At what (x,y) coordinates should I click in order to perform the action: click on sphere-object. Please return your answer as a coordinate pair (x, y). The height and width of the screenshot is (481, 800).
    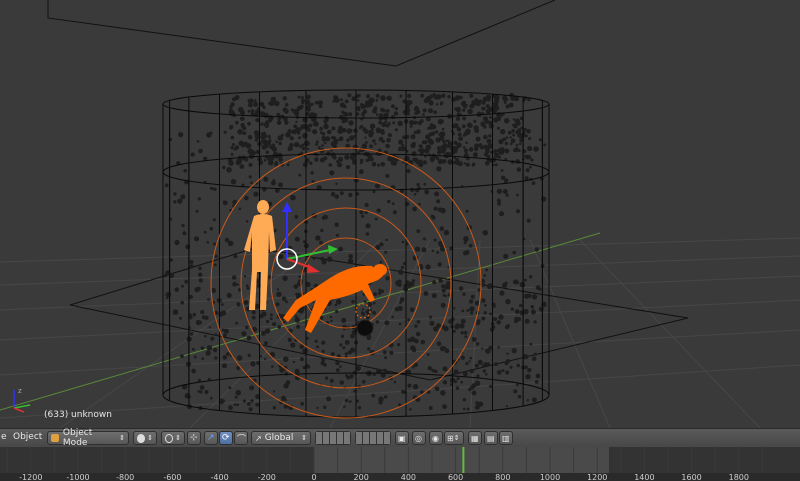
    Looking at the image, I should click on (365, 328).